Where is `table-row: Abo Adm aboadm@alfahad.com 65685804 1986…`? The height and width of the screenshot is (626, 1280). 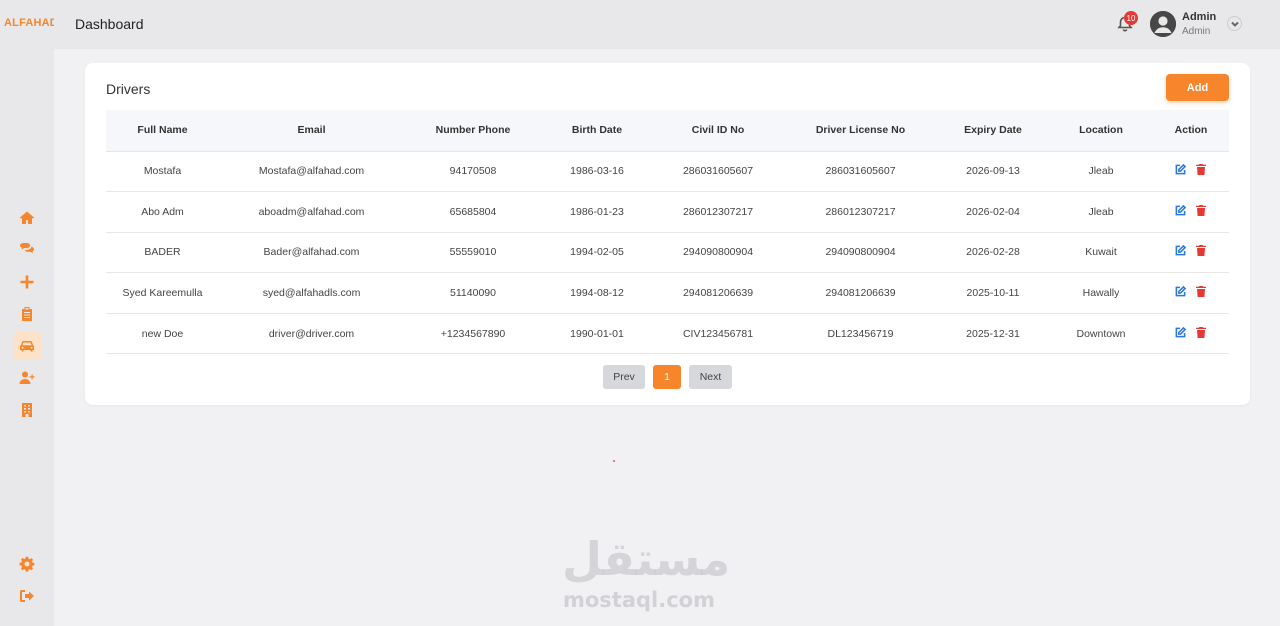
table-row: Abo Adm aboadm@alfahad.com 65685804 1986… is located at coordinates (667, 212).